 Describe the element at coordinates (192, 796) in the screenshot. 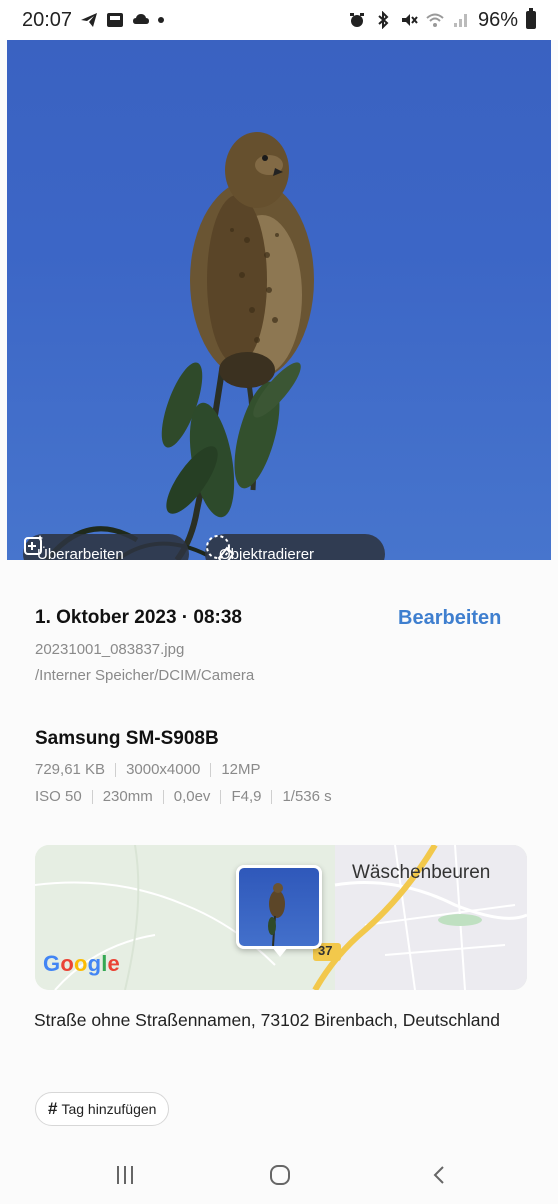

I see `exposure-value: 0,0ev` at that location.